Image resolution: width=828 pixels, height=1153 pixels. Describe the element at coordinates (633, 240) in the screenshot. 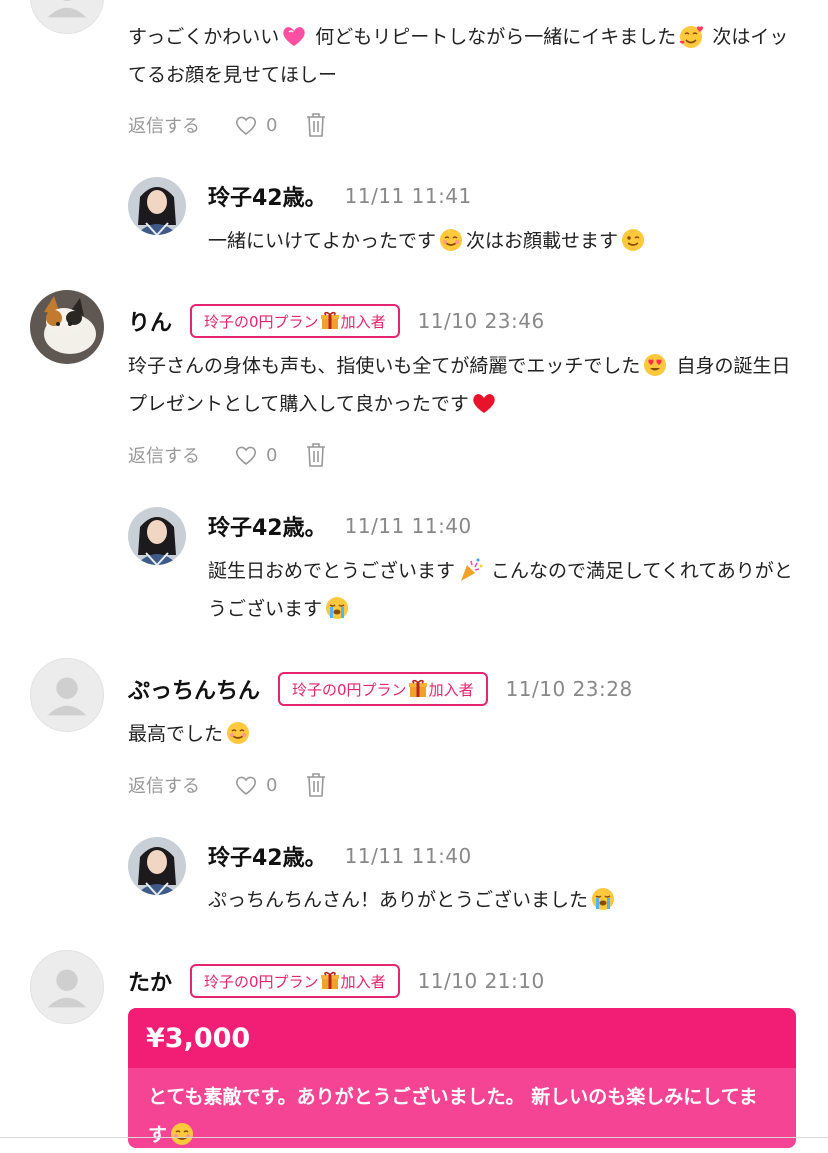

I see `winking-face-emoji-icon` at that location.